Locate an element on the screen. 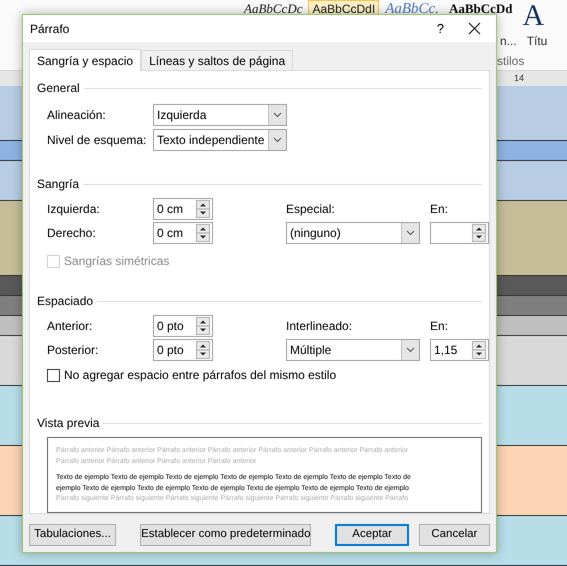  dropdown: Izquierda is located at coordinates (220, 115).